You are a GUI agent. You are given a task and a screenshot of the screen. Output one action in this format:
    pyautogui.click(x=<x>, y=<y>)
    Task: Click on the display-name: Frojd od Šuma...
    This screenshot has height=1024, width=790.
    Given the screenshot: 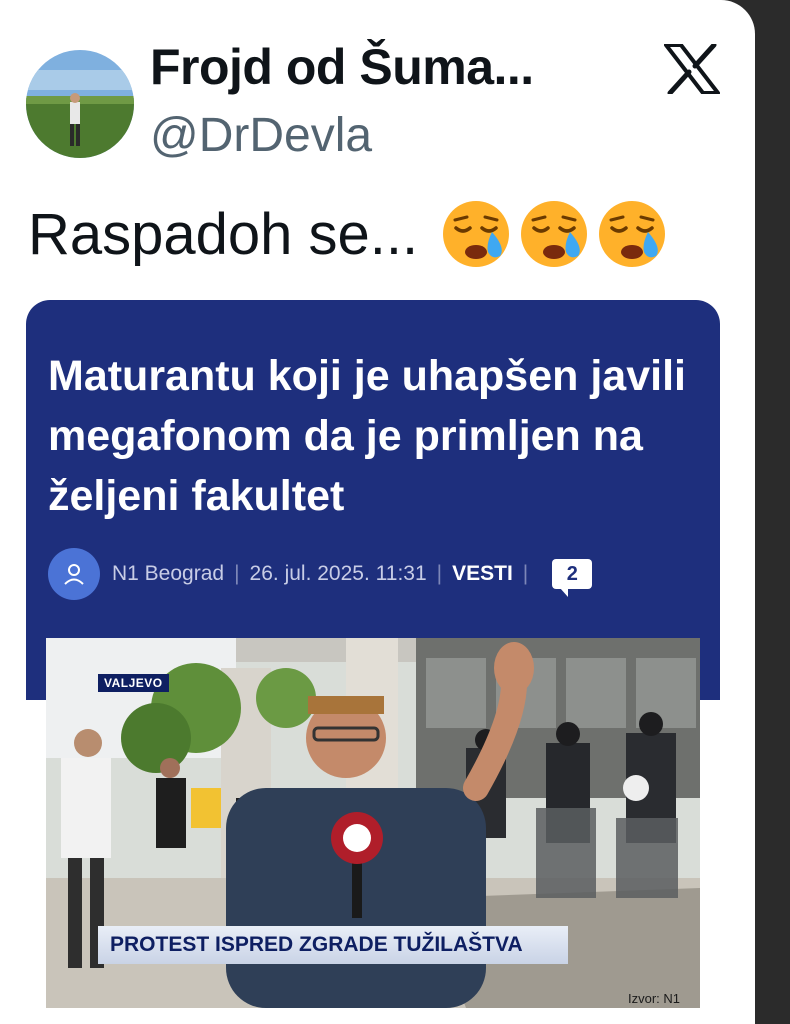 What is the action you would take?
    pyautogui.click(x=342, y=67)
    